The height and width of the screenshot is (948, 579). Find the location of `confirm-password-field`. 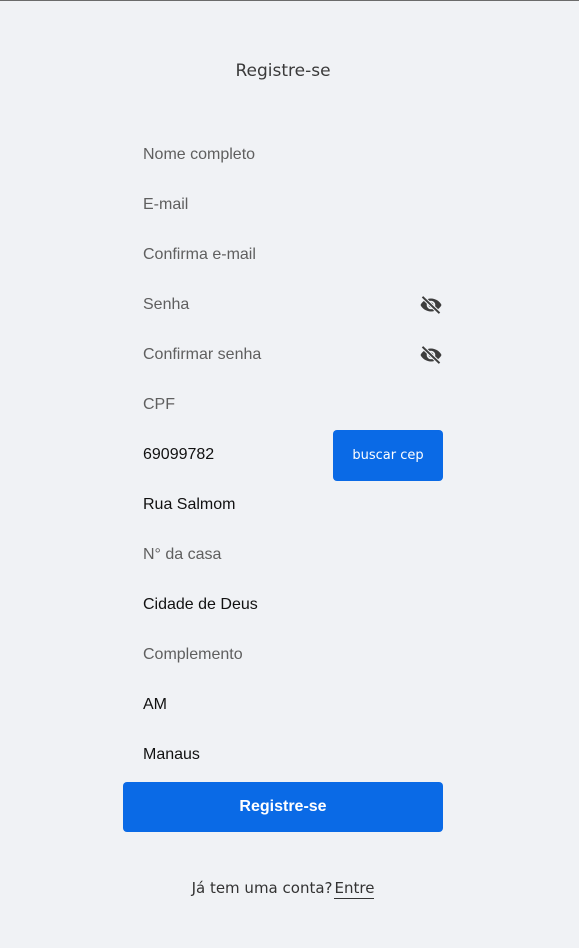

confirm-password-field is located at coordinates (283, 355).